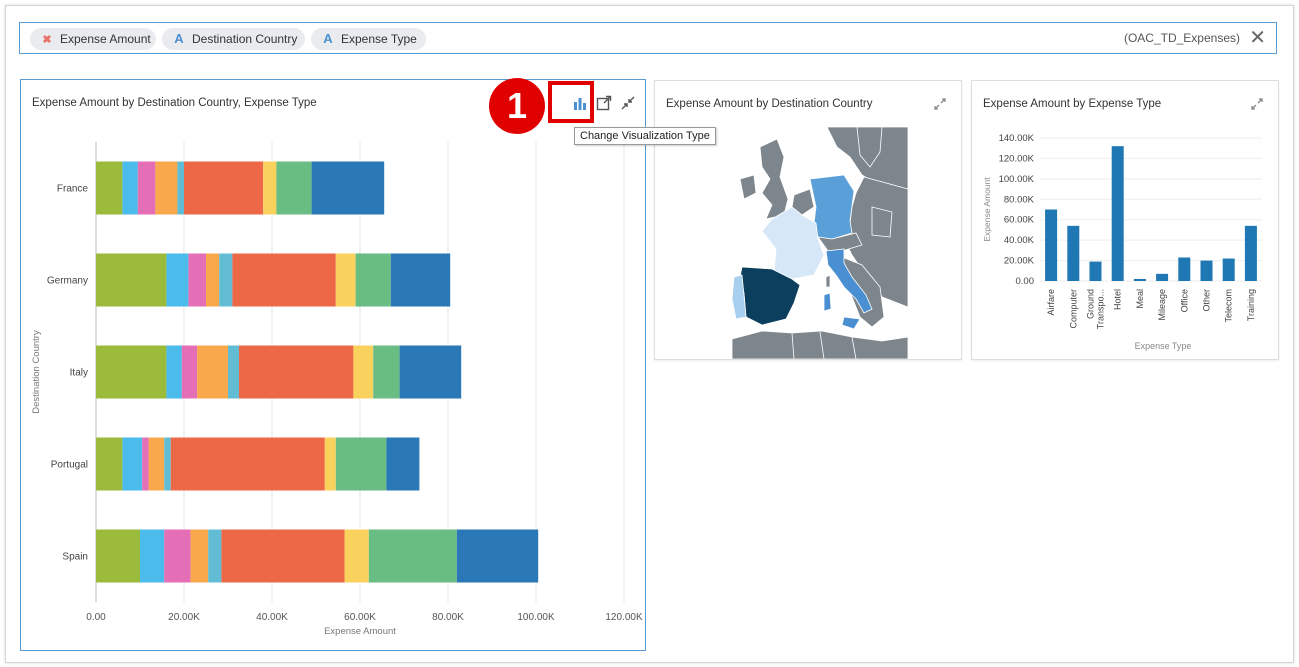 This screenshot has height=667, width=1299. What do you see at coordinates (272, 617) in the screenshot?
I see `x-tick-label: 40.00K` at bounding box center [272, 617].